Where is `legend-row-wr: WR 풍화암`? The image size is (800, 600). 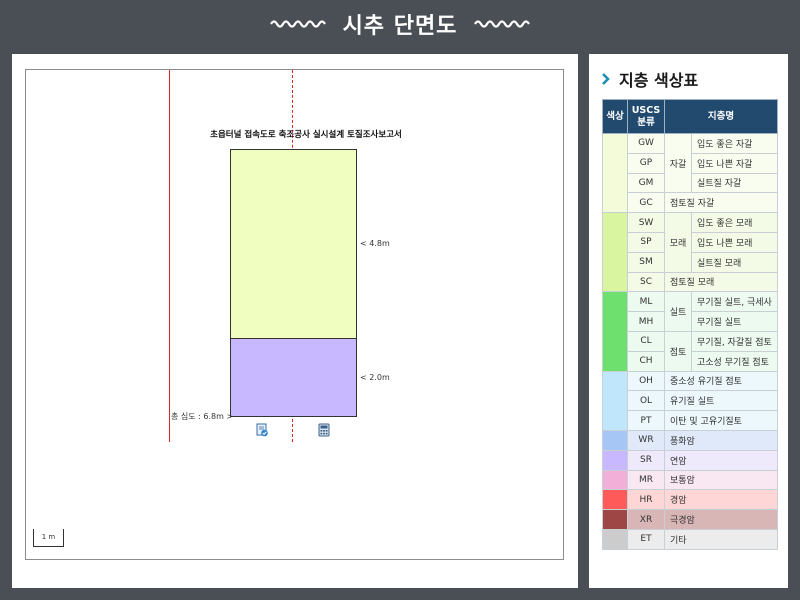
legend-row-wr: WR 풍화암 is located at coordinates (690, 440).